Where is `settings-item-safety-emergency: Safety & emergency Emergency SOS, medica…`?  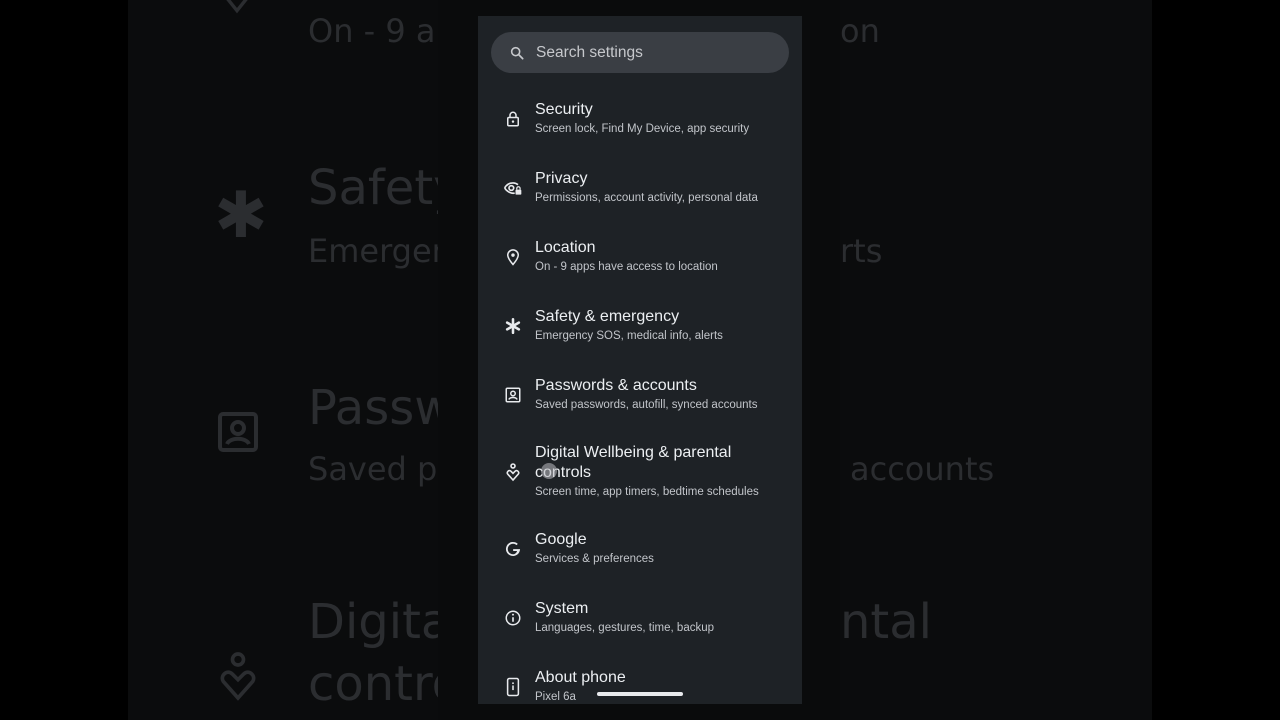 settings-item-safety-emergency: Safety & emergency Emergency SOS, medica… is located at coordinates (640, 325).